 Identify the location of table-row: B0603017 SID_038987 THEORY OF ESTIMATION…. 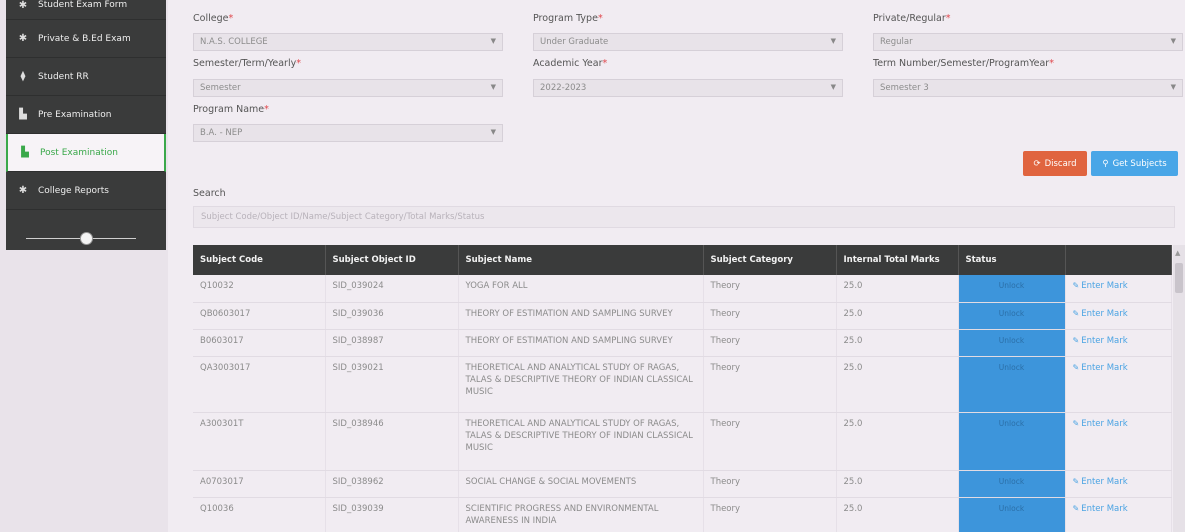
(682, 343).